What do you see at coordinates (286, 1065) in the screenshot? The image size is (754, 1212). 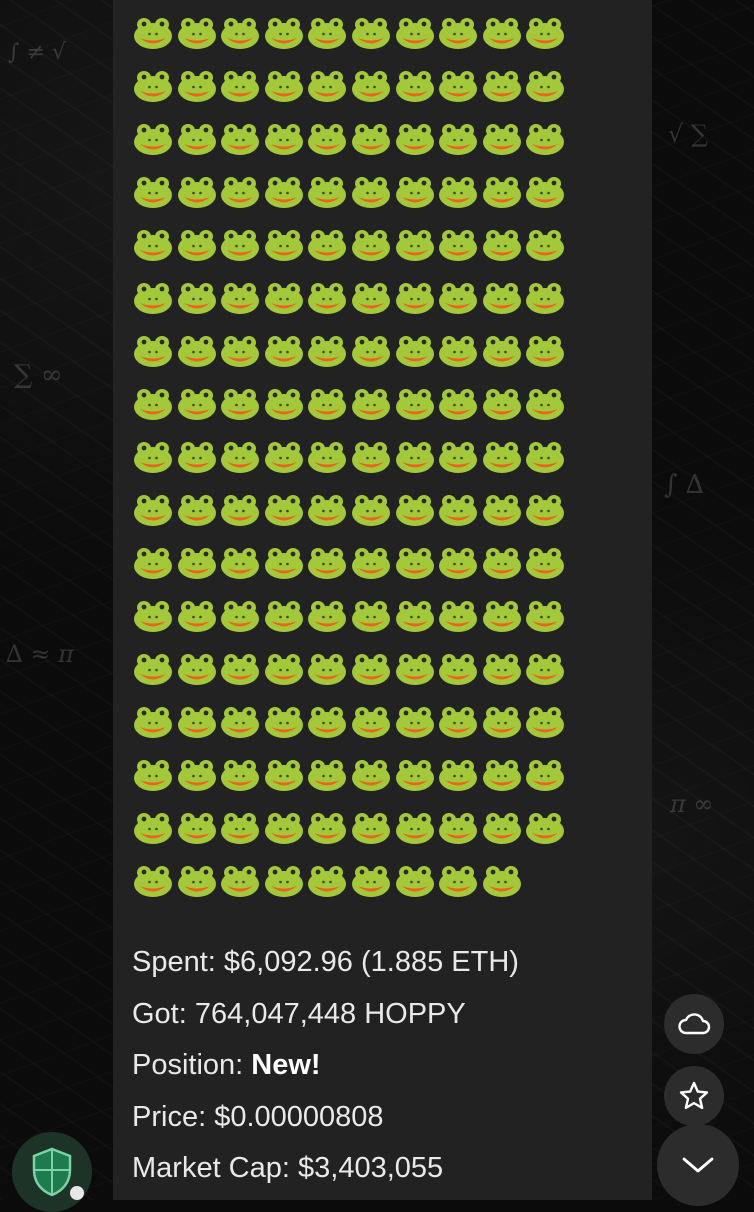 I see `position-value: New!` at bounding box center [286, 1065].